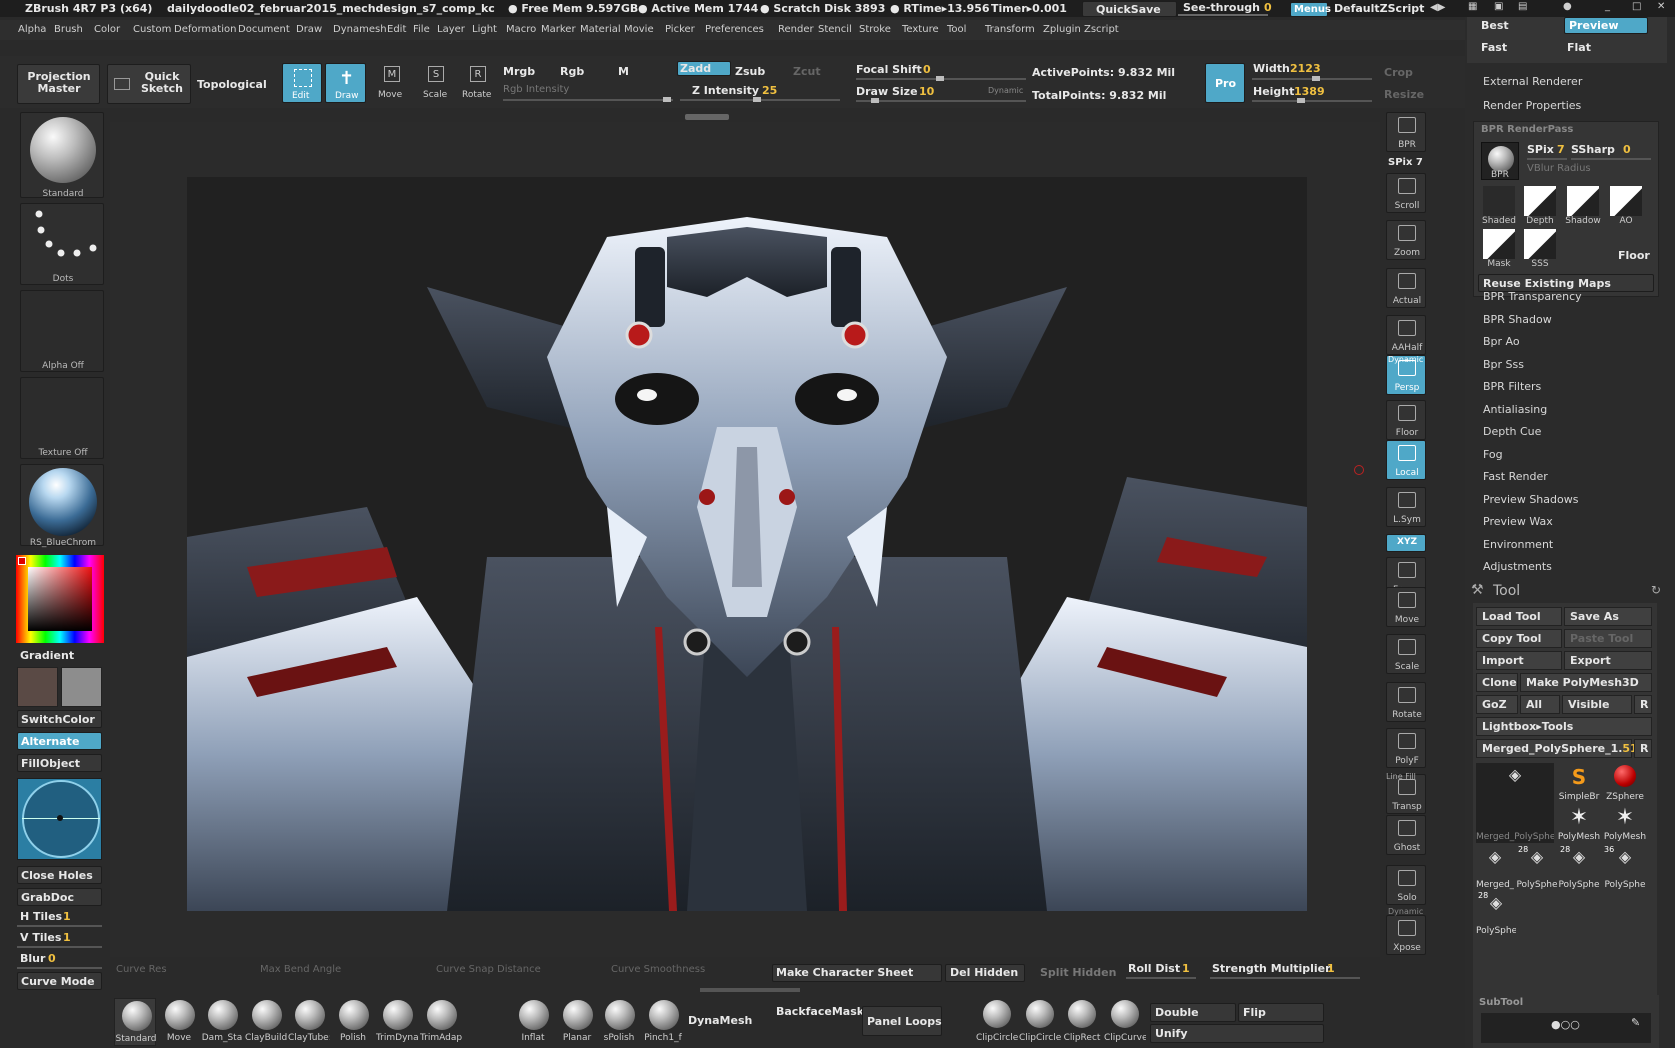 The width and height of the screenshot is (1675, 1048). I want to click on fast-button: Fast, so click(1494, 47).